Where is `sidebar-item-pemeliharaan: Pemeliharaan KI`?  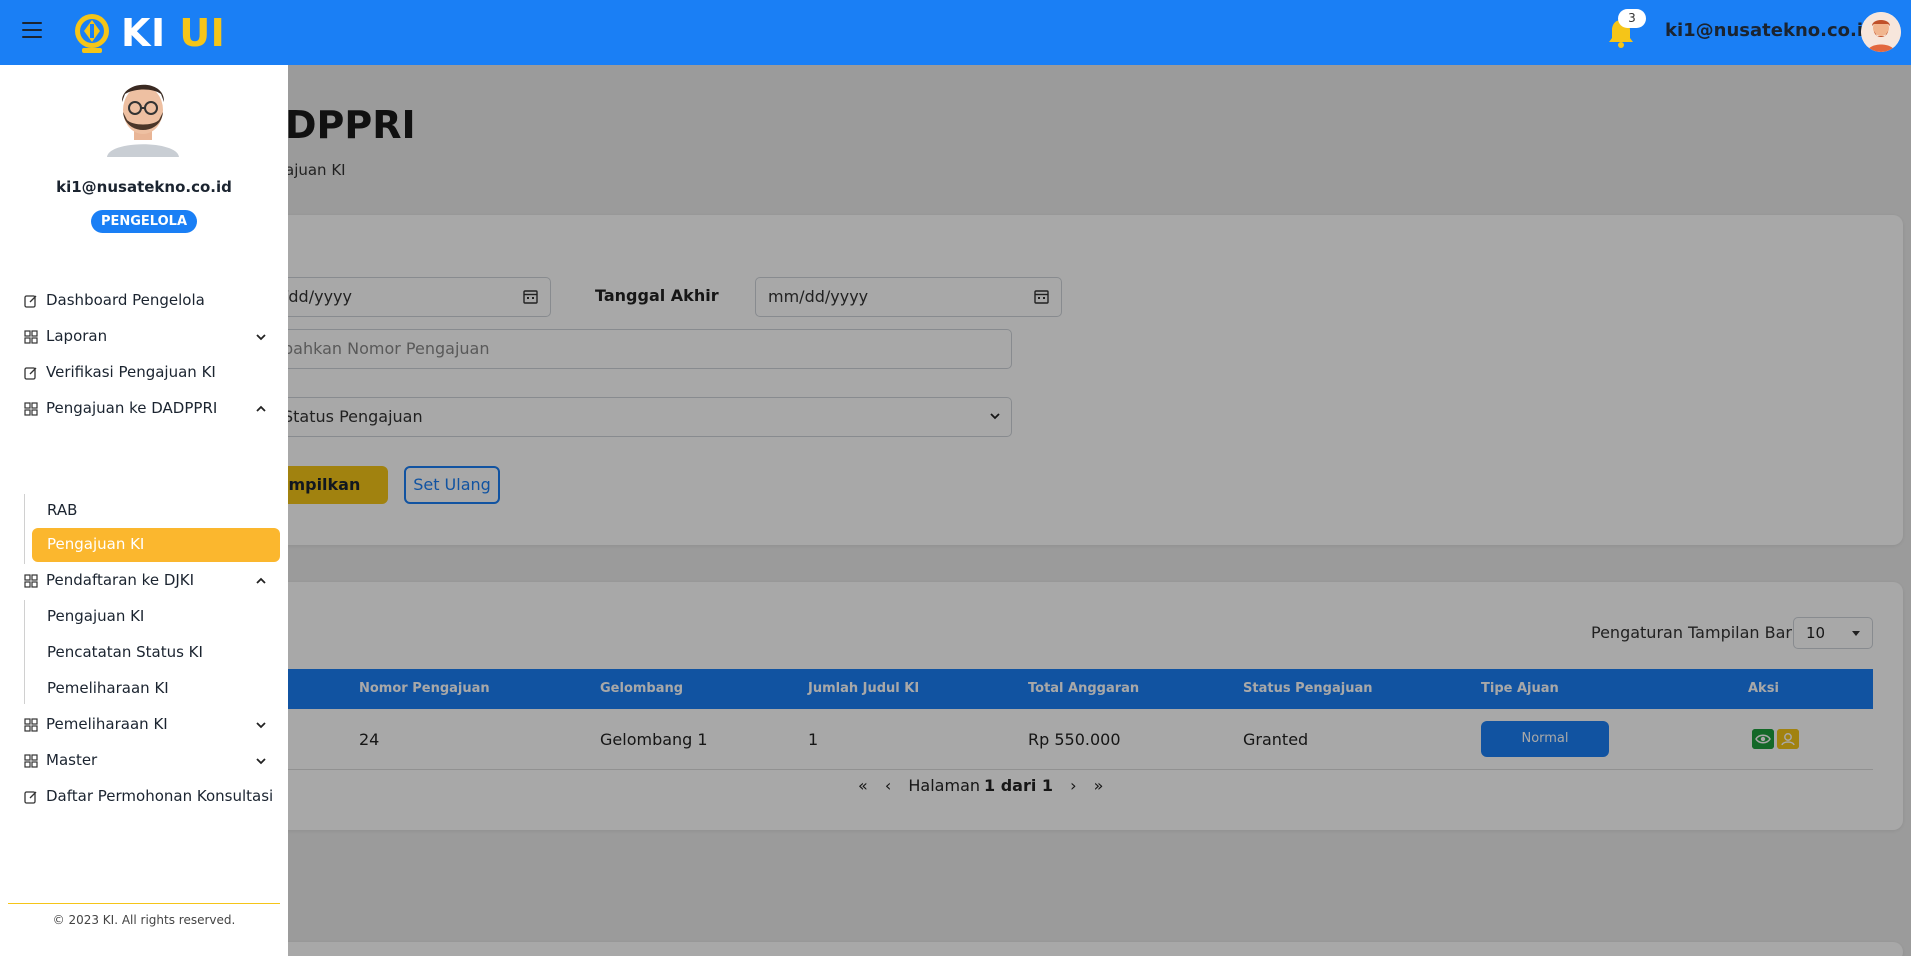
sidebar-item-pemeliharaan: Pemeliharaan KI is located at coordinates (144, 725).